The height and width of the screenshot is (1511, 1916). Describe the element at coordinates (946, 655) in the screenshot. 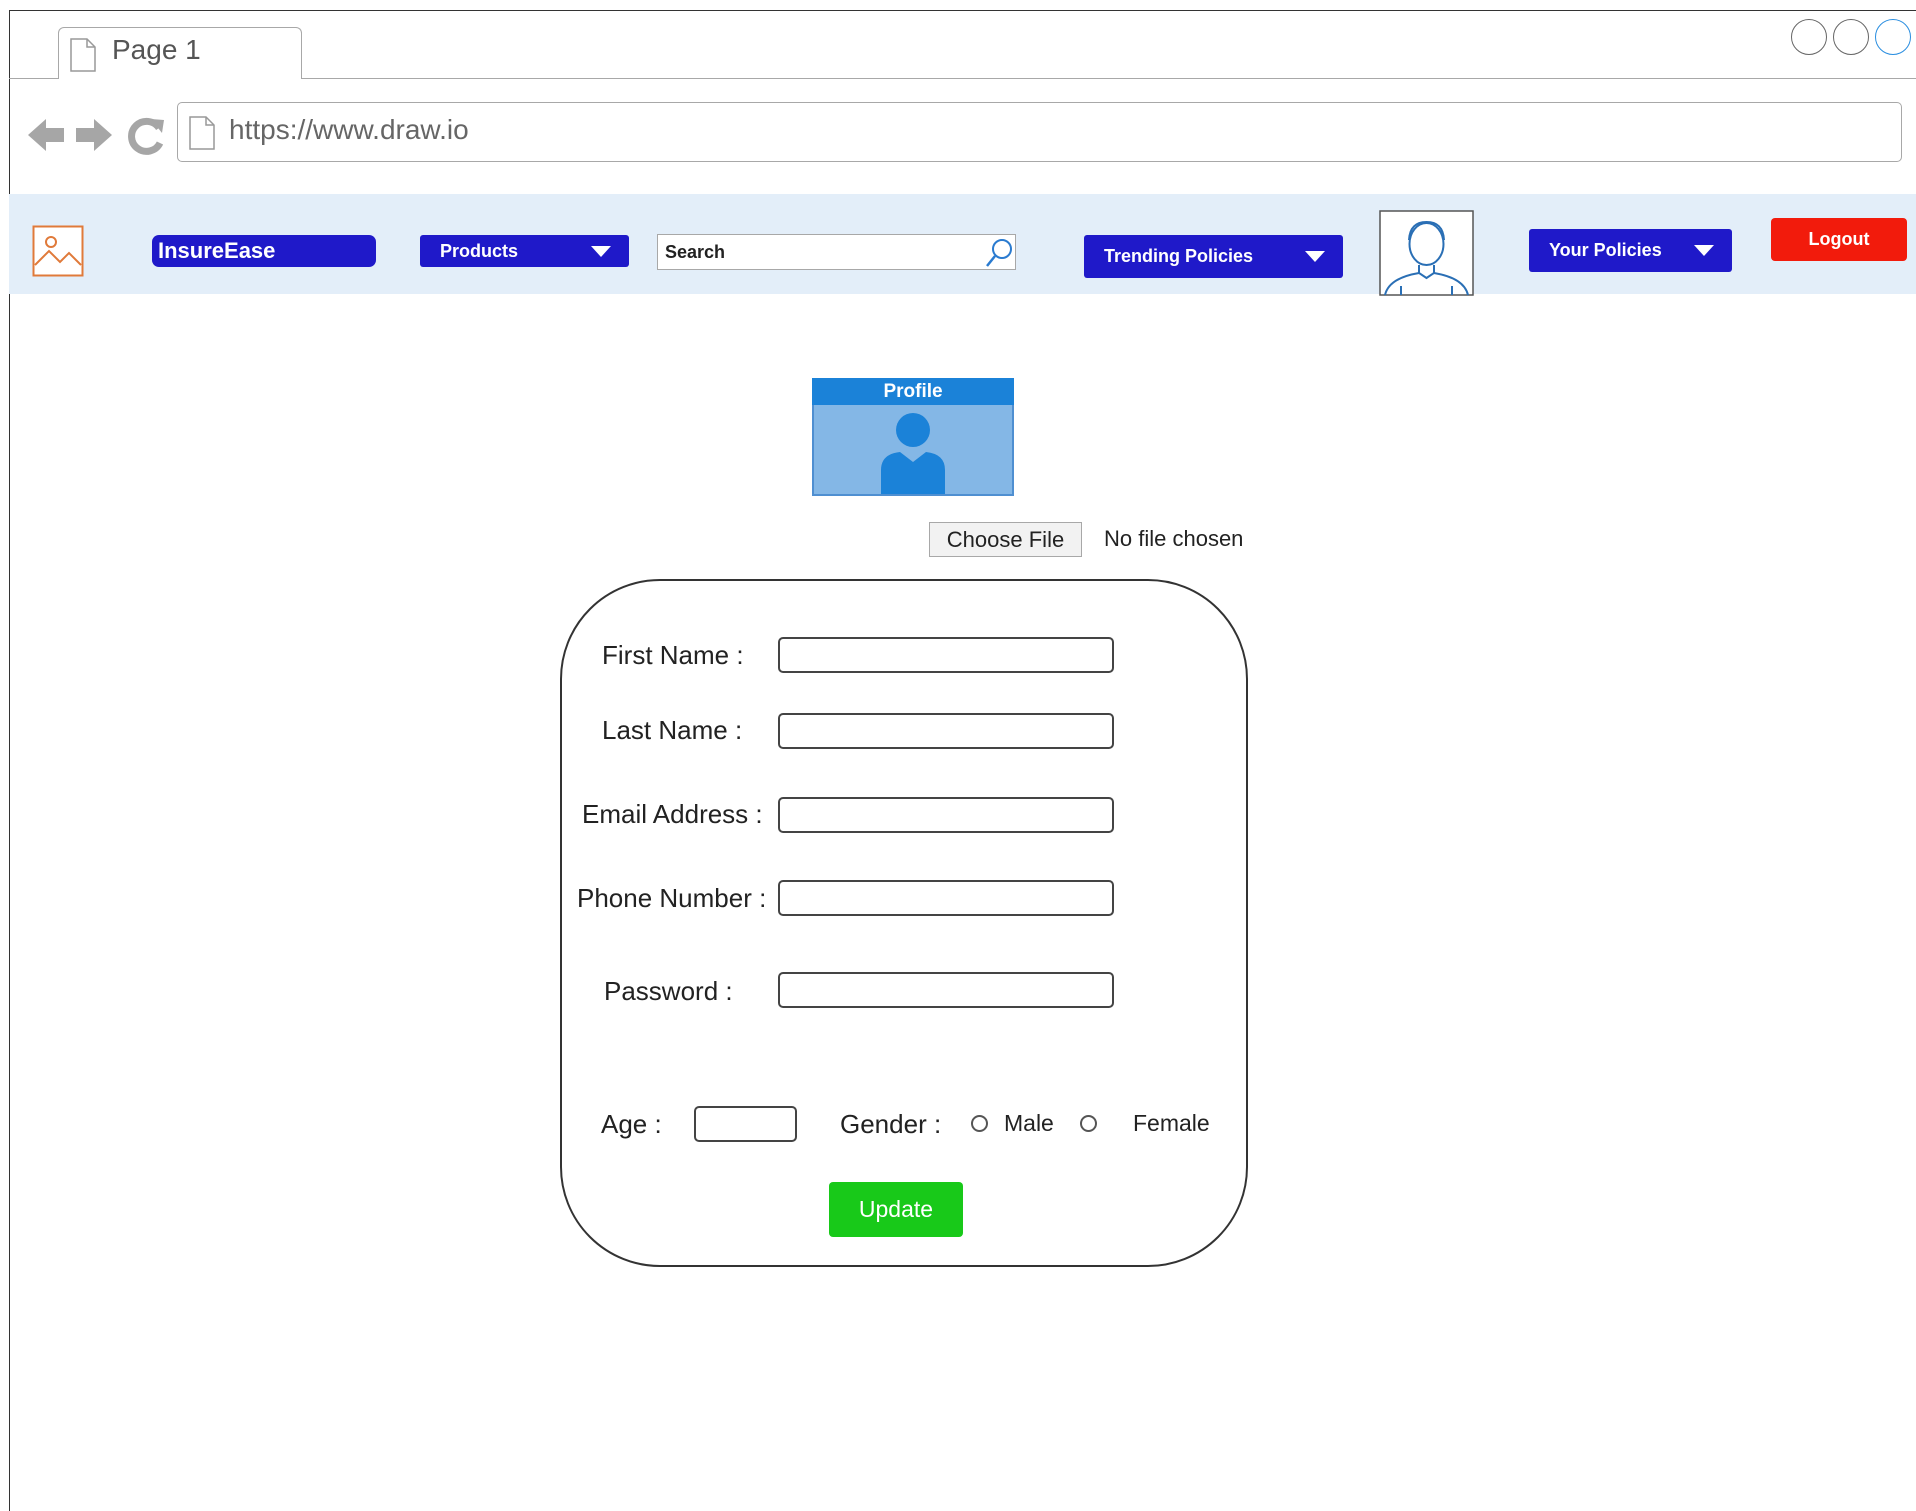

I see `first-name-input` at that location.